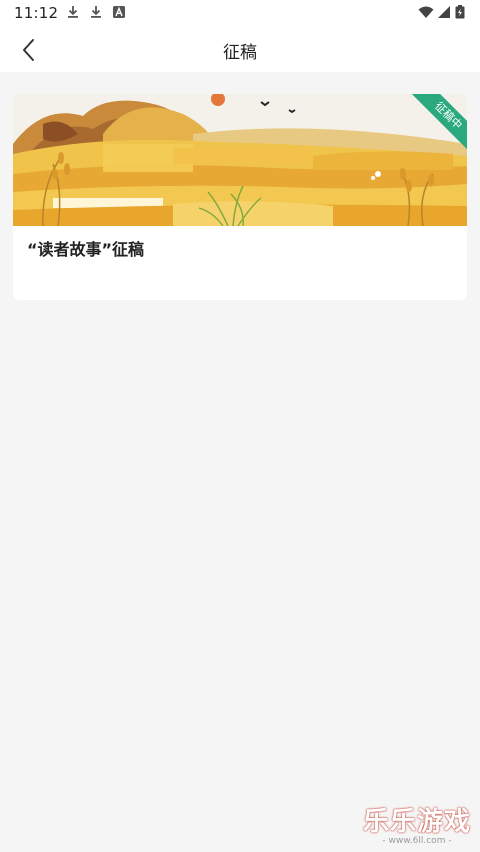  I want to click on watermark-logo: 乐乐游戏 - www.6ll.com -, so click(417, 823).